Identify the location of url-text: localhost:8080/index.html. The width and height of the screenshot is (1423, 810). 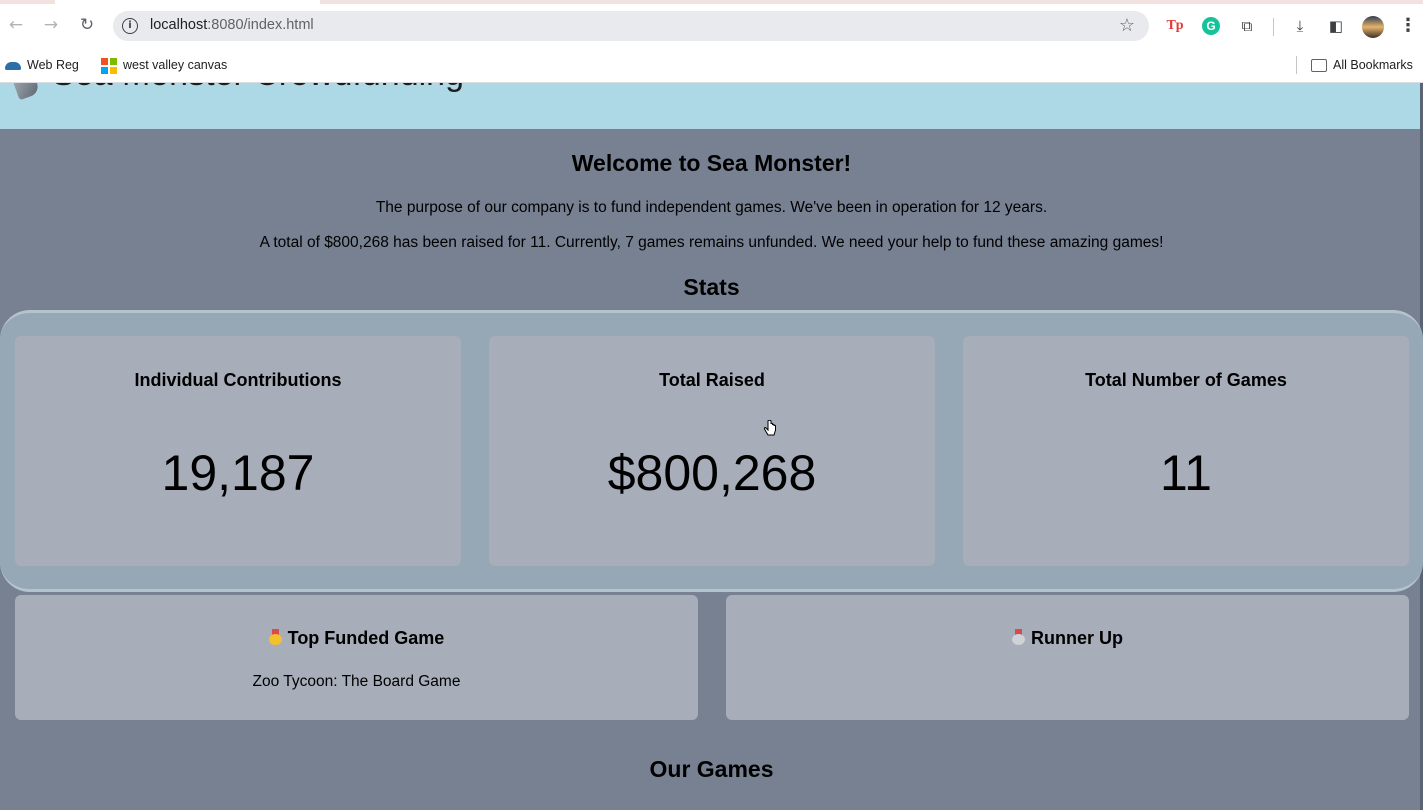
(232, 25).